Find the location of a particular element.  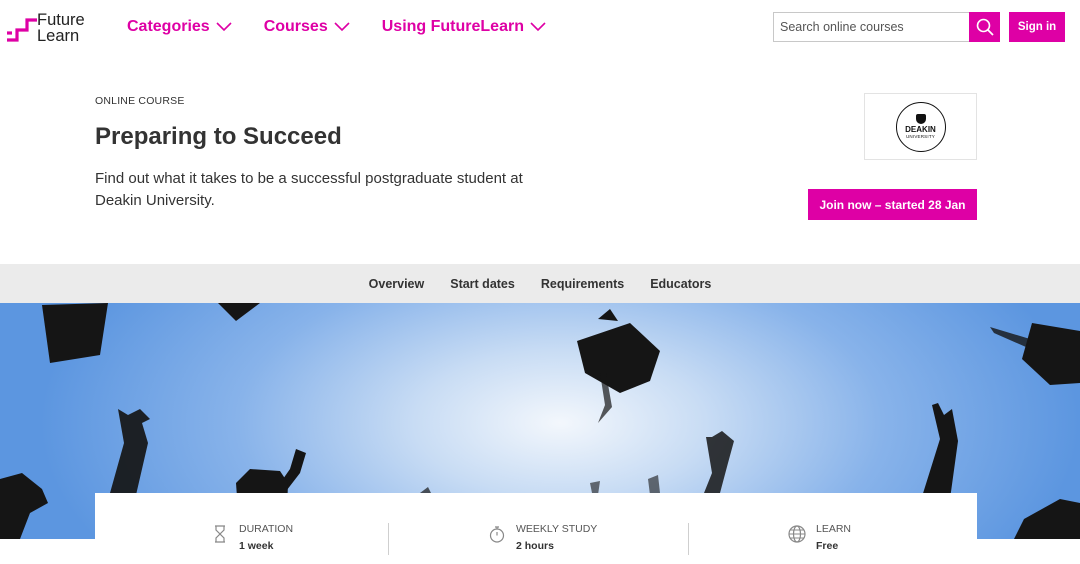

university-name: DEAKIN is located at coordinates (920, 129).